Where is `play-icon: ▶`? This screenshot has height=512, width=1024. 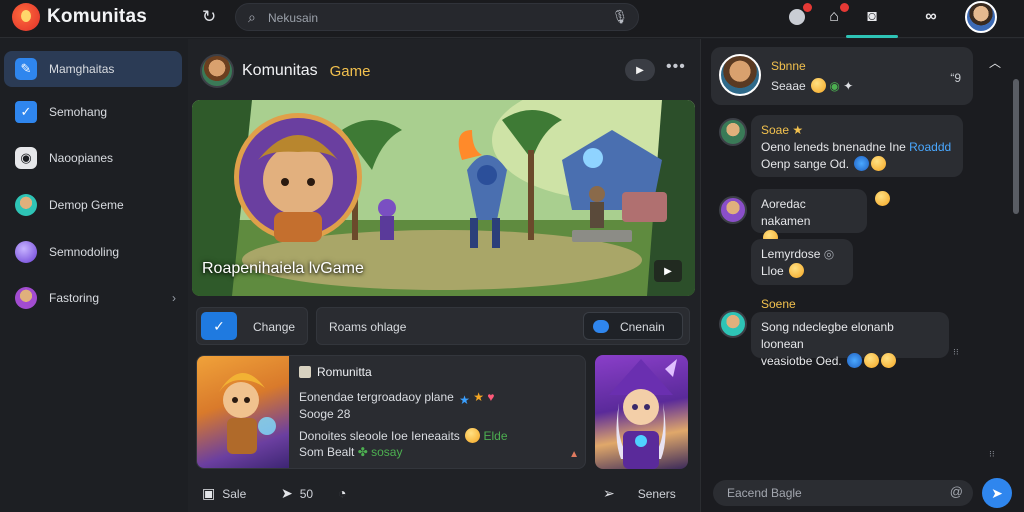 play-icon: ▶ is located at coordinates (668, 271).